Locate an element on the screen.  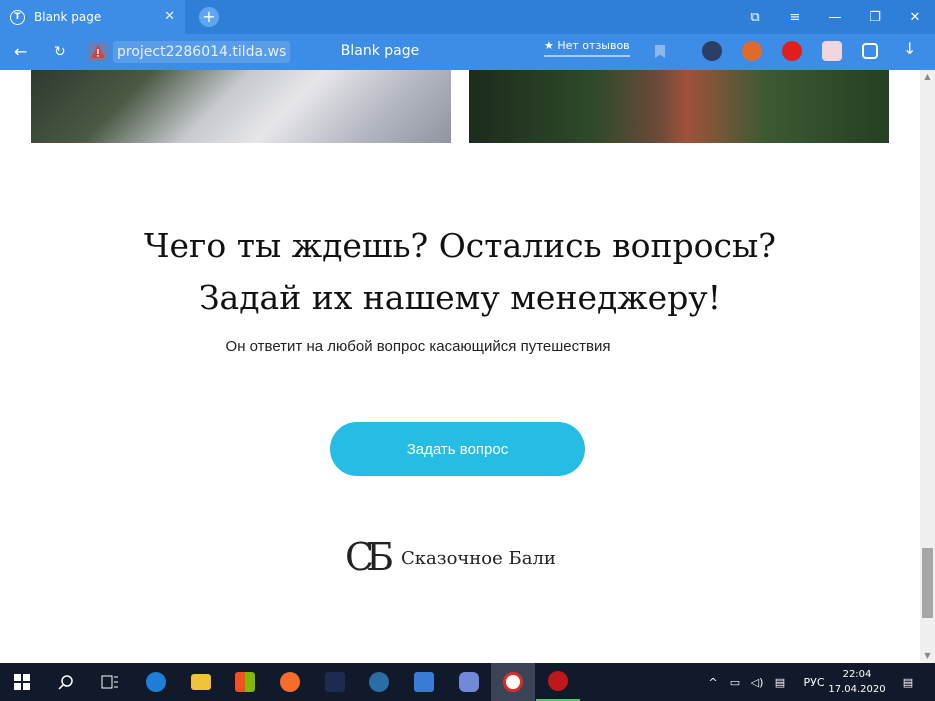
steam-icon is located at coordinates (379, 682).